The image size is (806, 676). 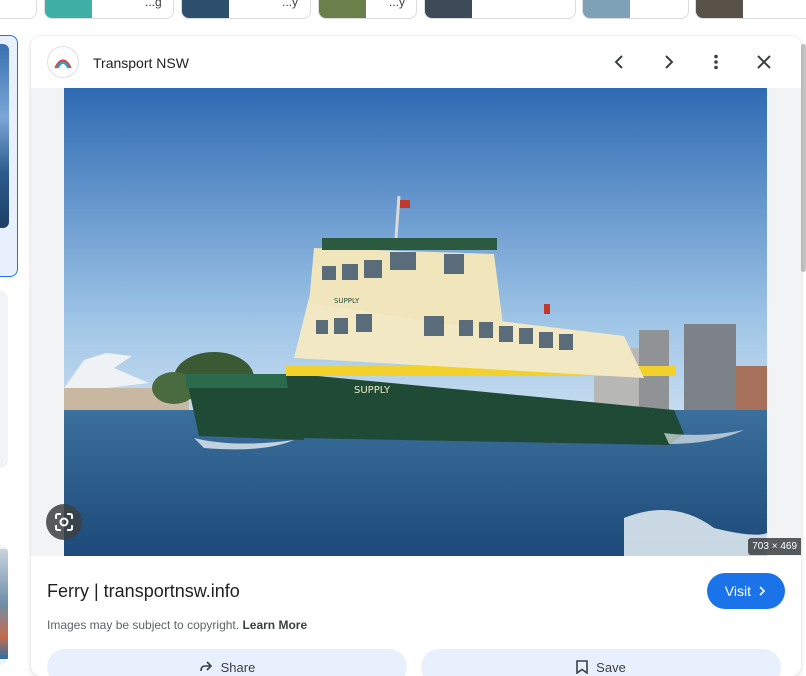 I want to click on close-icon, so click(x=764, y=62).